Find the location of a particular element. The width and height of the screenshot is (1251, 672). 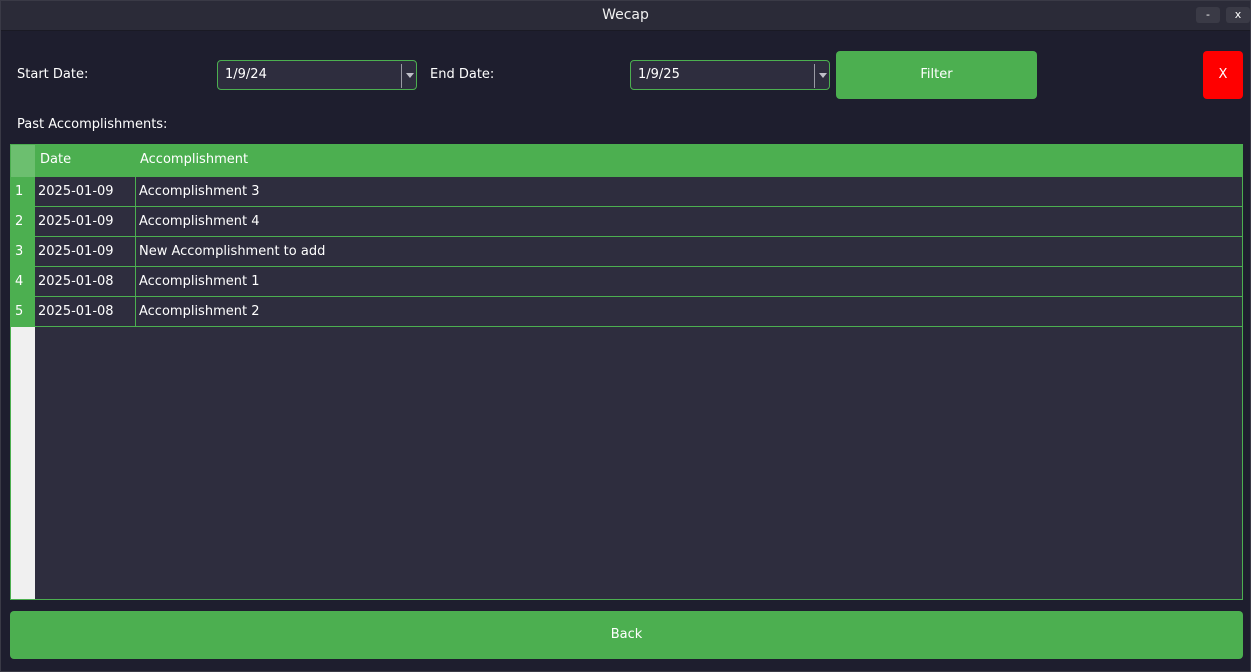

table-row: 2 2025-01-09 Accomplishment 4 is located at coordinates (626, 222).